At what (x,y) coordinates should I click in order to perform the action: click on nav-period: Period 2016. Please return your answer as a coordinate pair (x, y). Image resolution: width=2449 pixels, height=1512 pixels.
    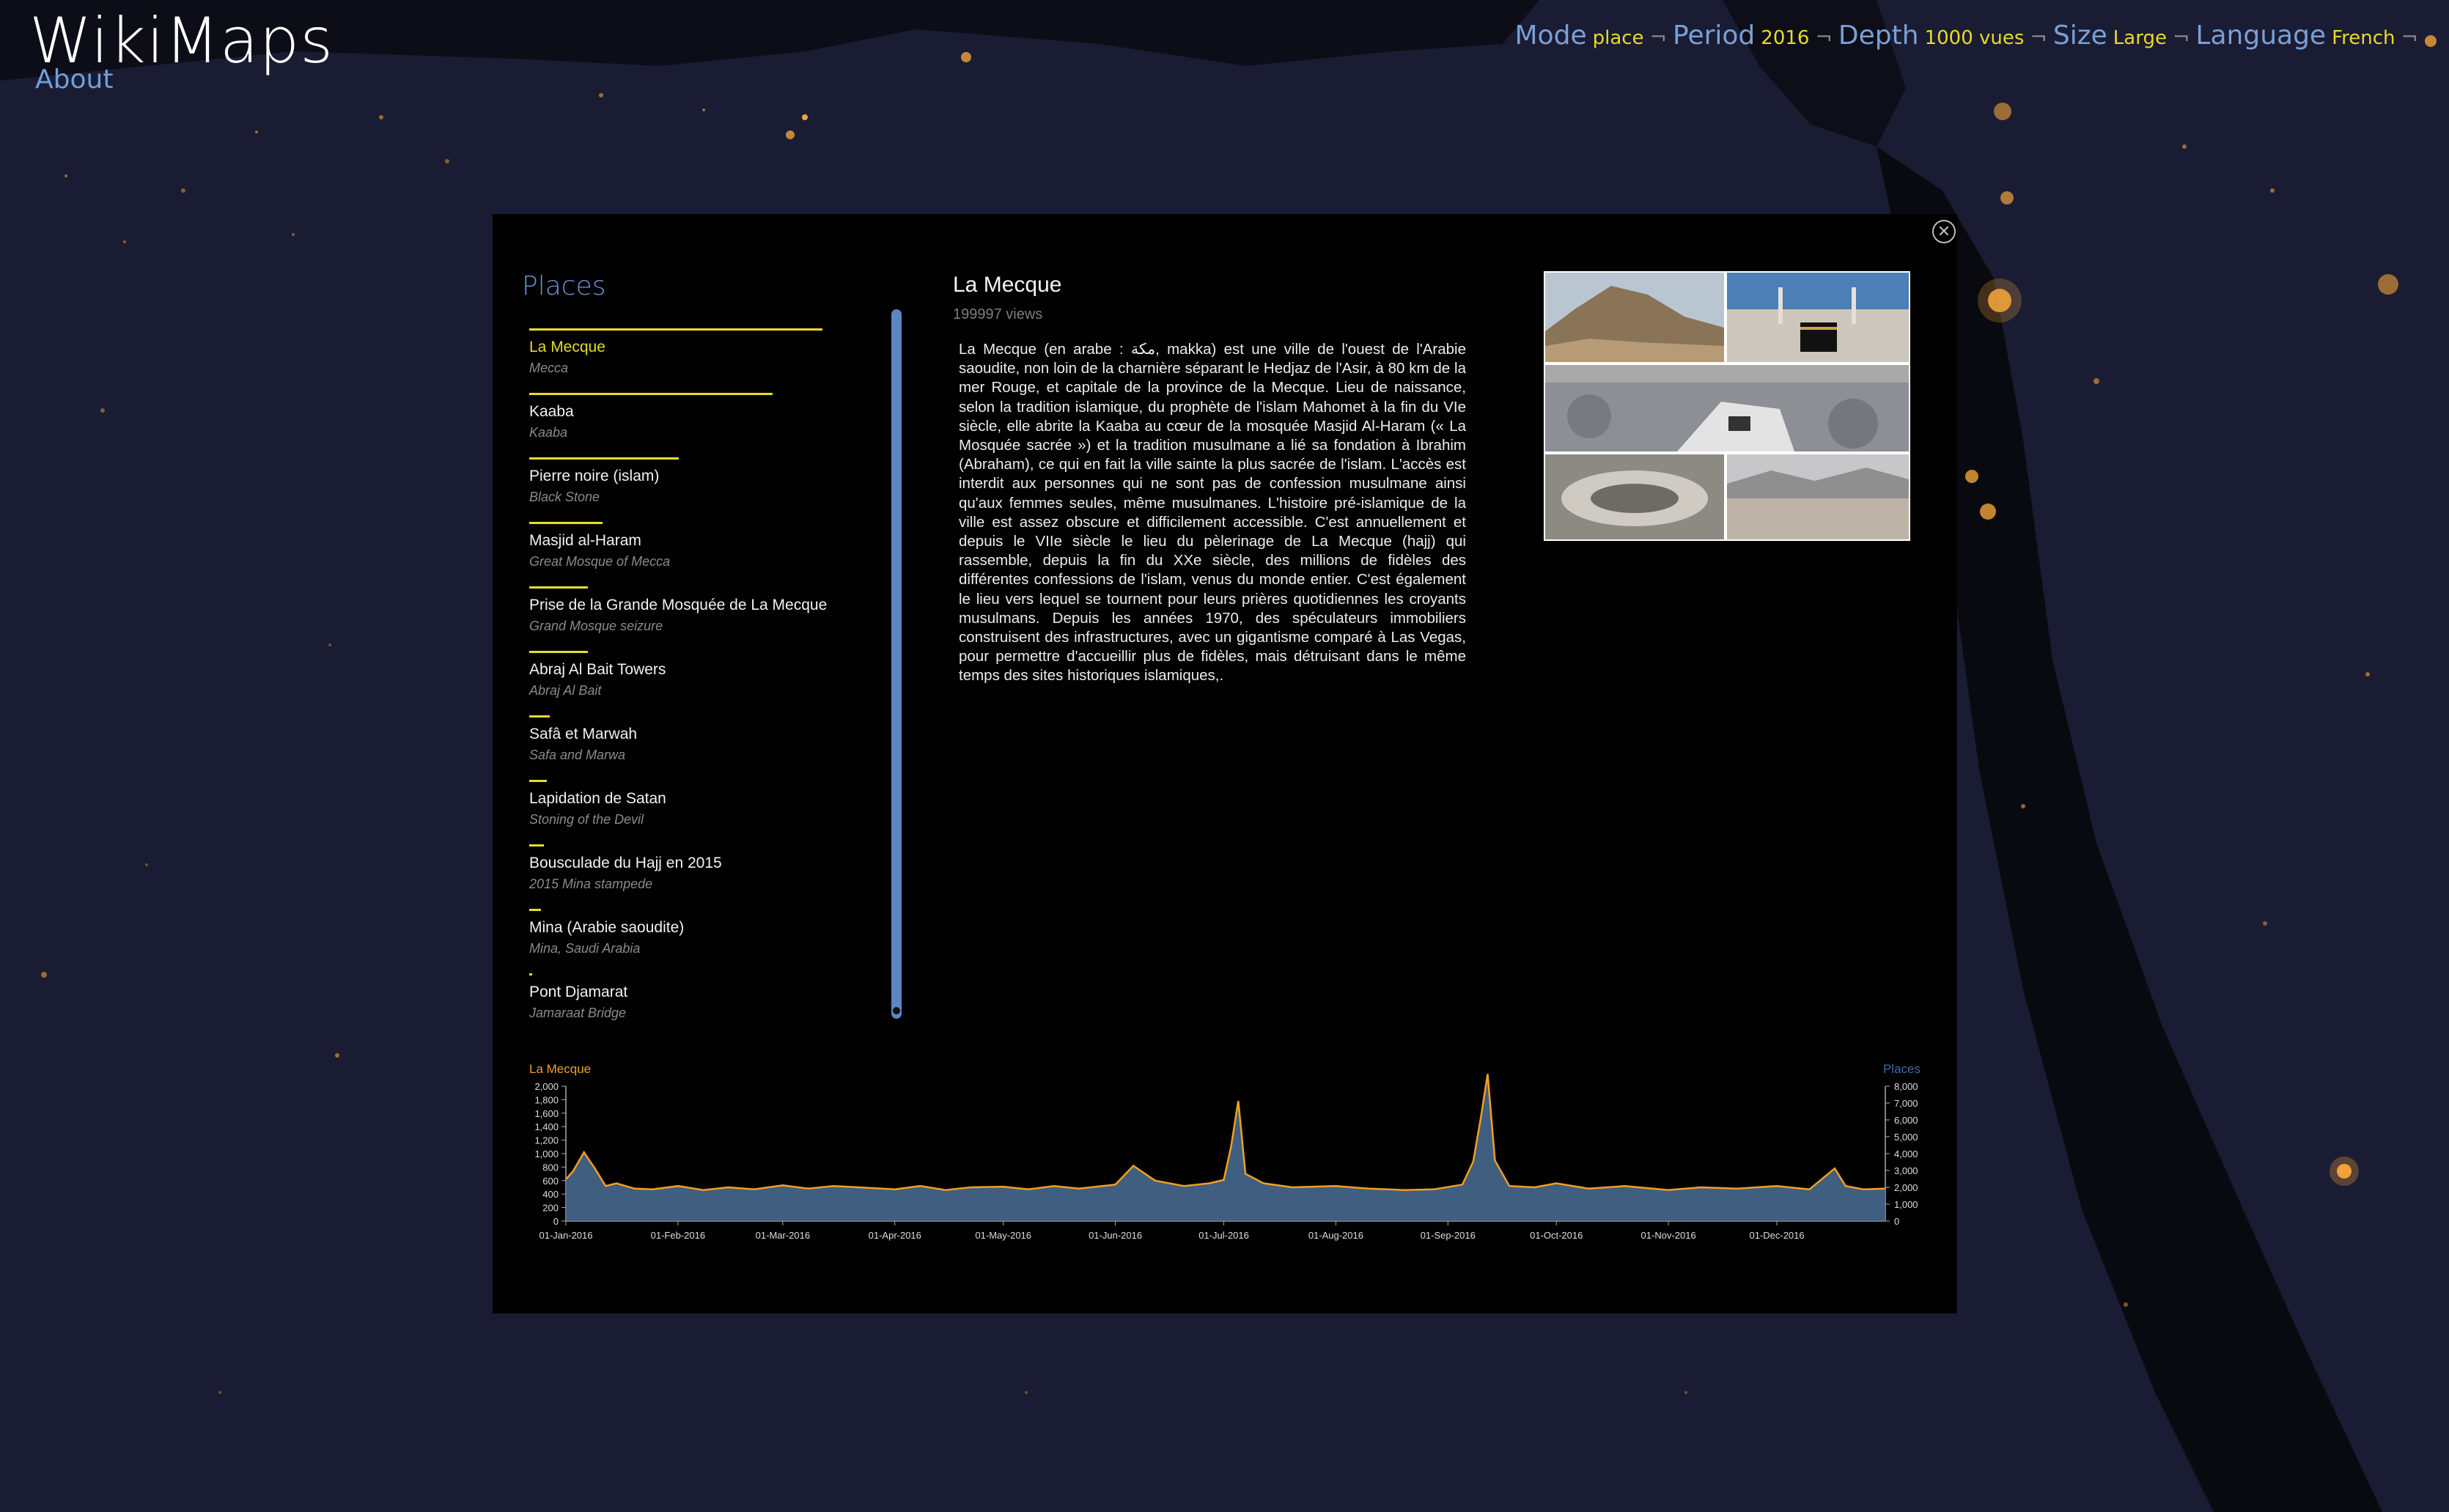
    Looking at the image, I should click on (1741, 36).